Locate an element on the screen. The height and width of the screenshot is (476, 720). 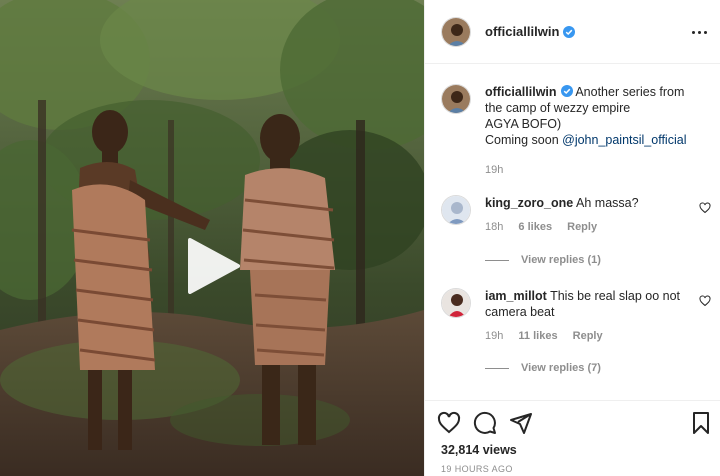
post-header: officiallilwin is located at coordinates (572, 32).